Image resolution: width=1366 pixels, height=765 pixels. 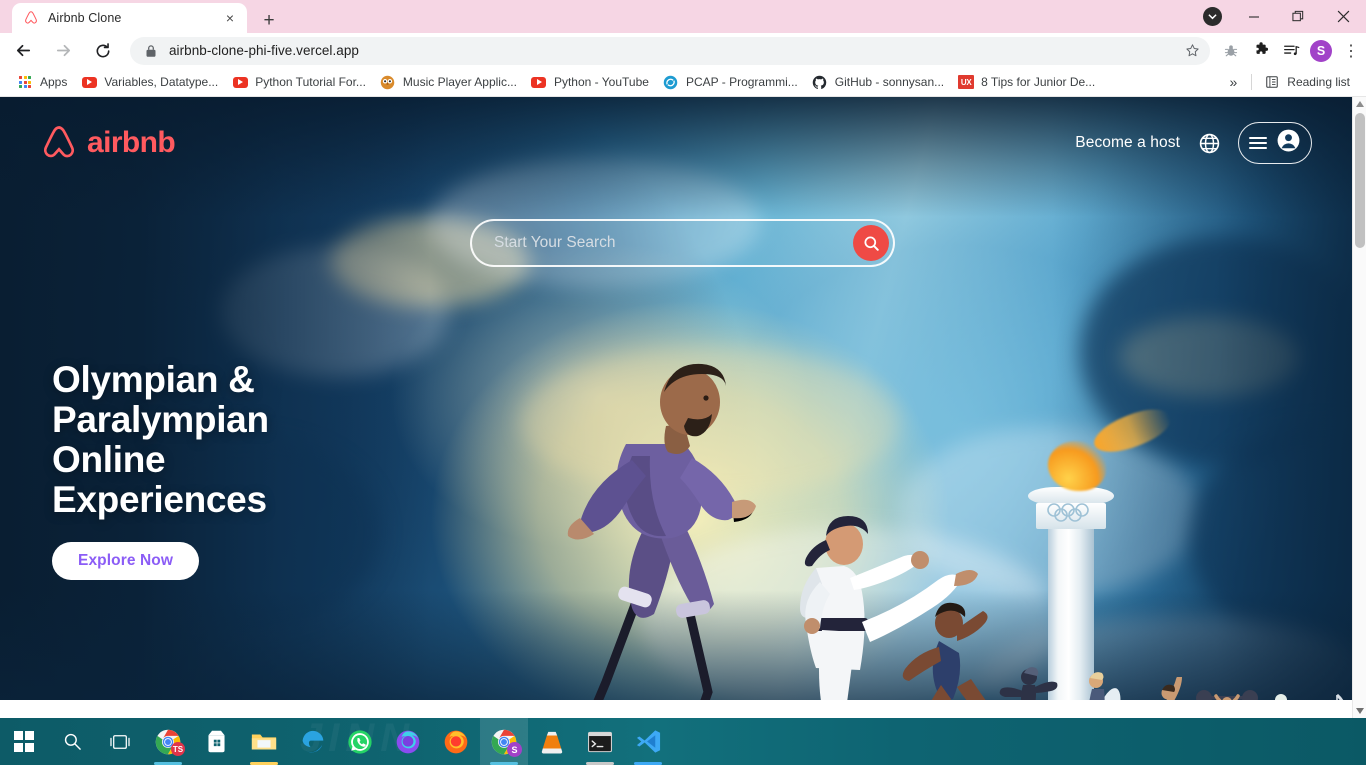 I want to click on task-view-button, so click(x=120, y=741).